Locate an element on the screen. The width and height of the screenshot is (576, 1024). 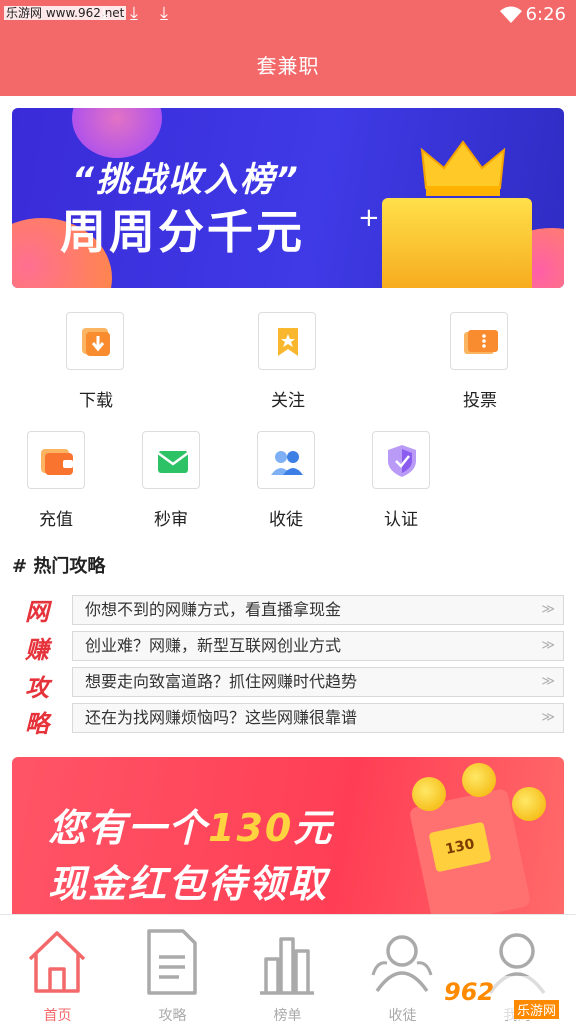
download-icon is located at coordinates (95, 341).